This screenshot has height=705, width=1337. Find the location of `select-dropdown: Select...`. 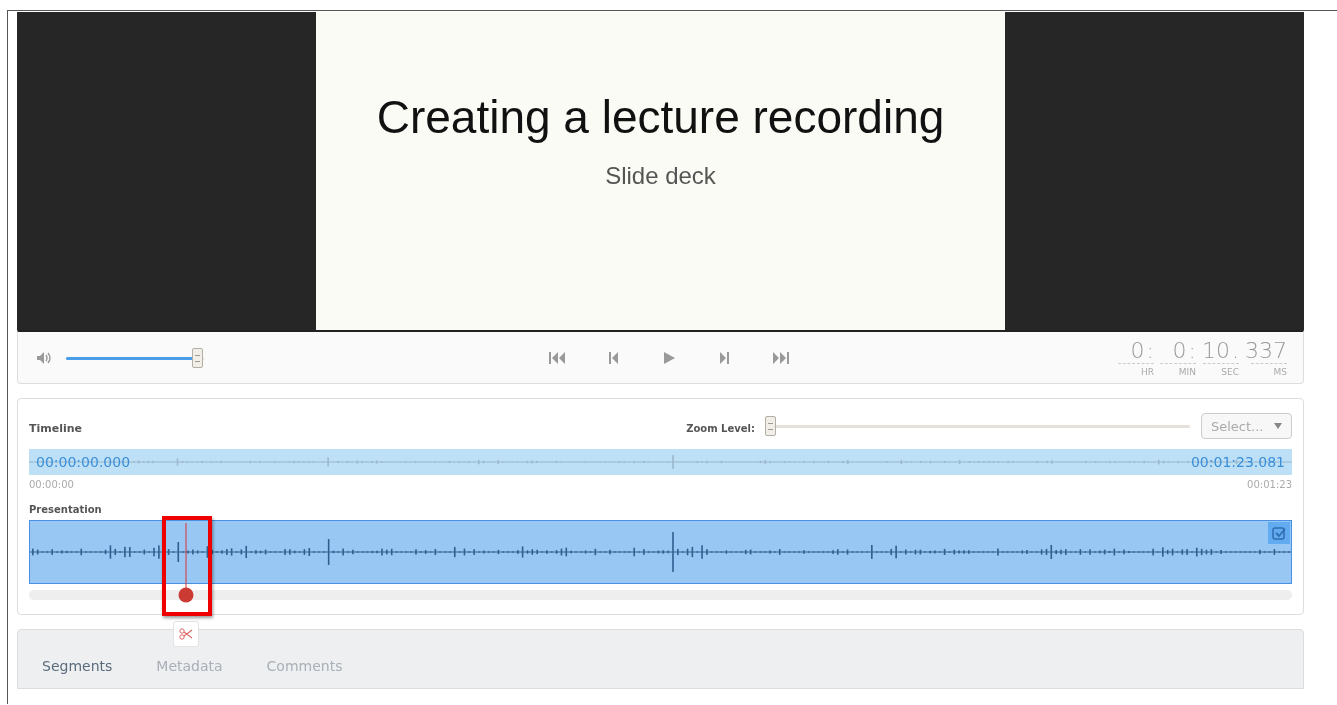

select-dropdown: Select... is located at coordinates (1246, 426).